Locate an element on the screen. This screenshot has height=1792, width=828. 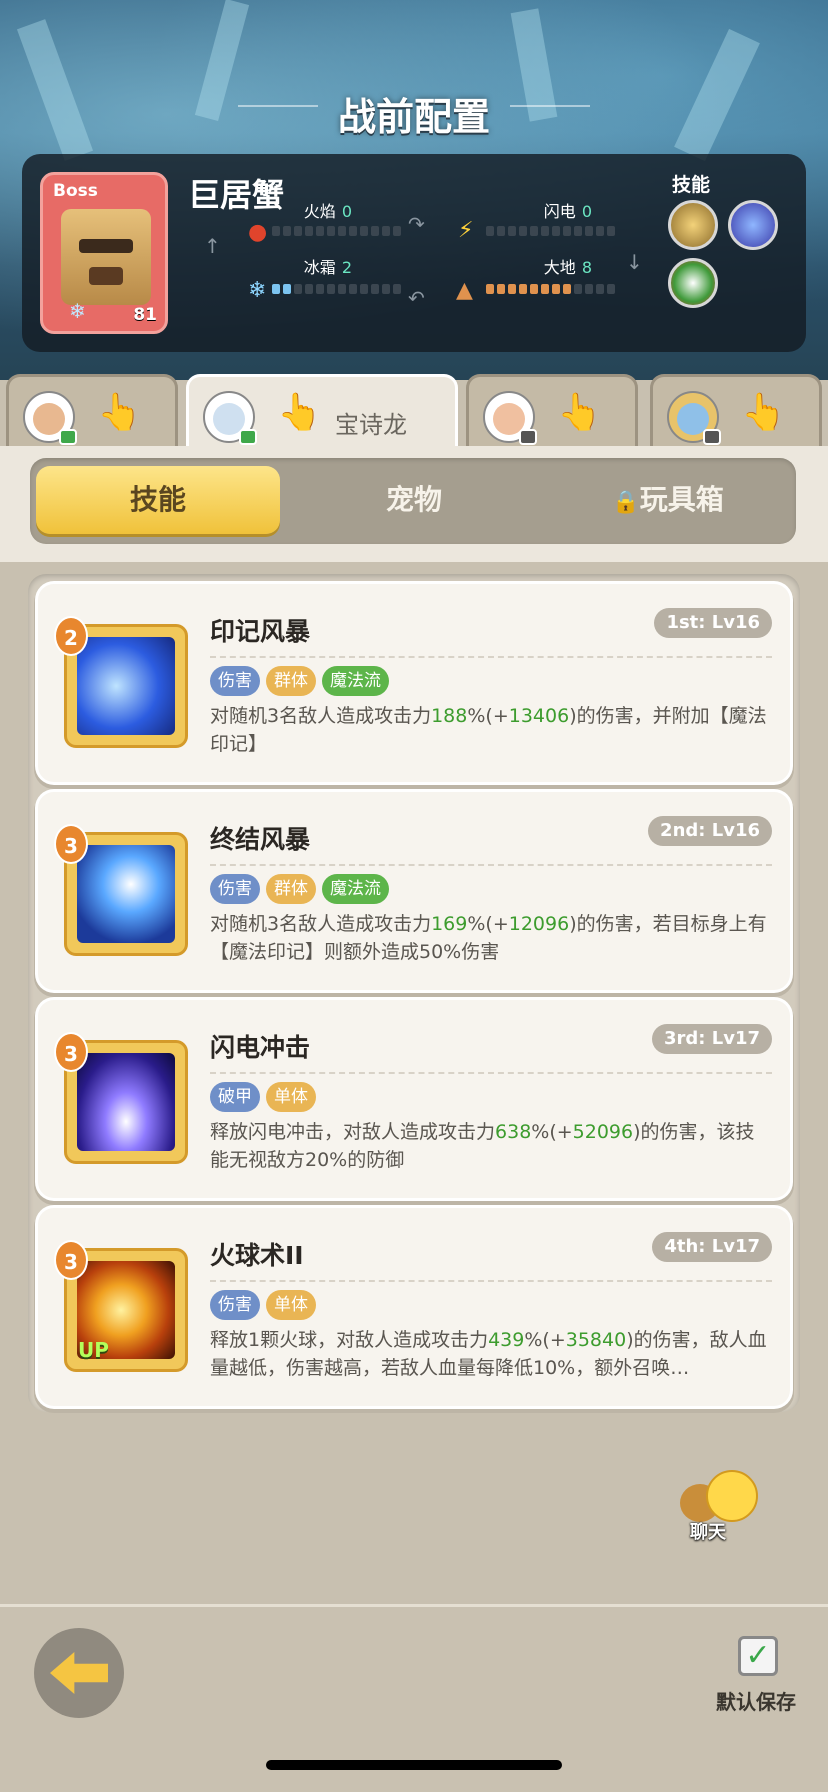
skill-description: 对随机3名敌人造成攻击力188%(+13406)的伤害，并附加【魔法印记】 is located at coordinates (488, 730).